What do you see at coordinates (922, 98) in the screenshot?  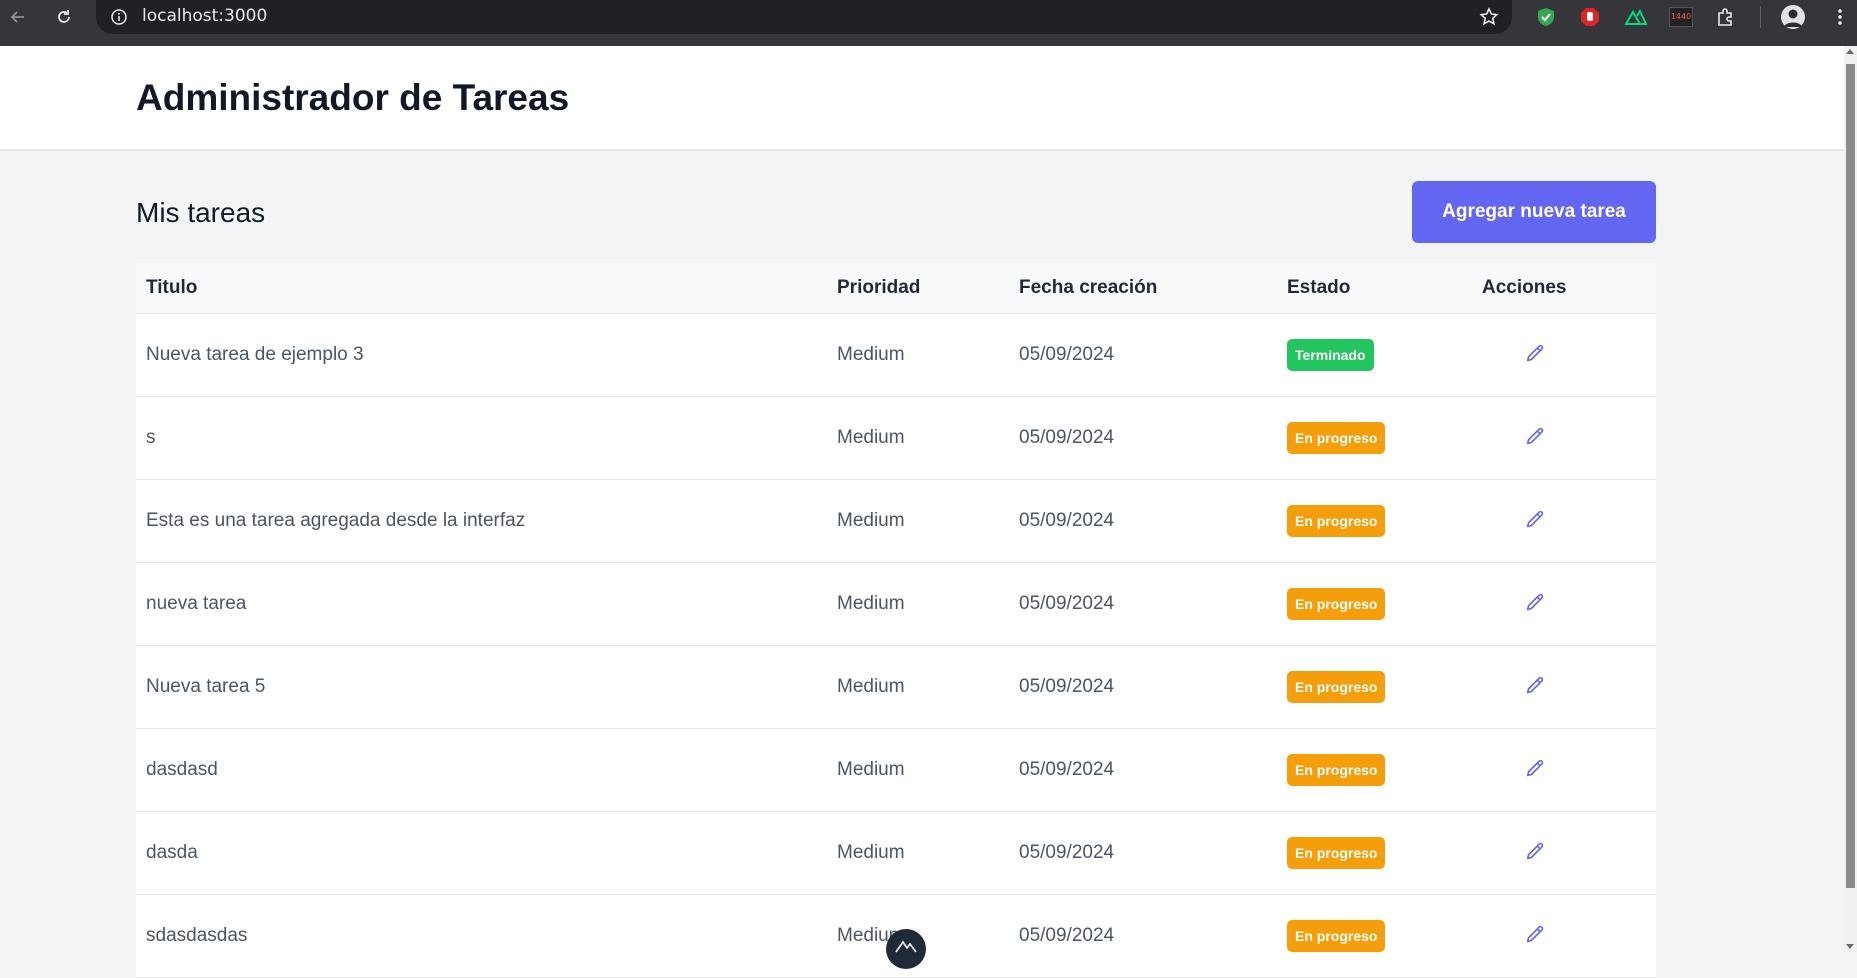 I see `app-header: Administrador de Tareas` at bounding box center [922, 98].